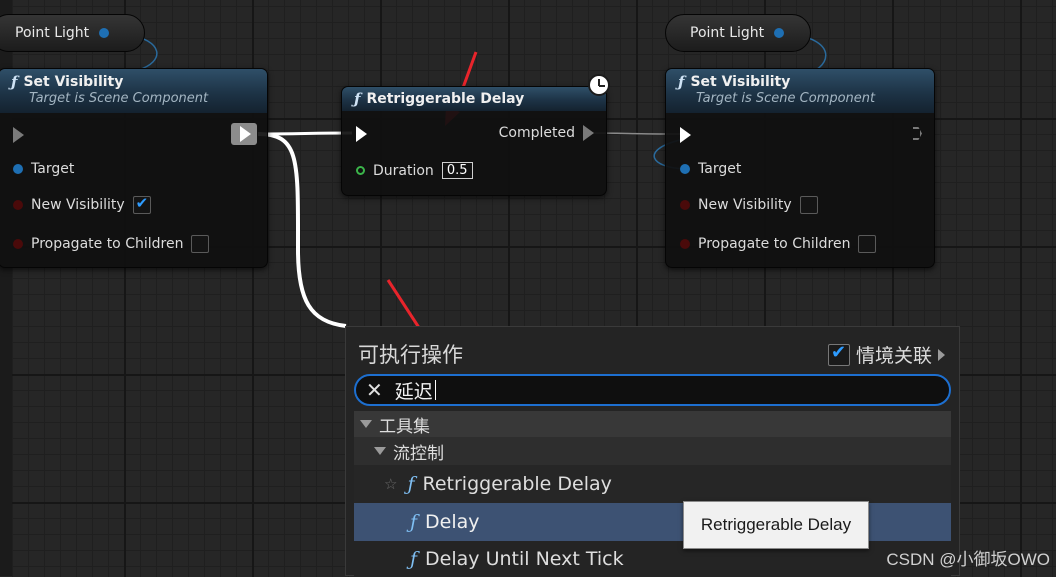  Describe the element at coordinates (838, 354) in the screenshot. I see `context-sensitive-checkbox` at that location.